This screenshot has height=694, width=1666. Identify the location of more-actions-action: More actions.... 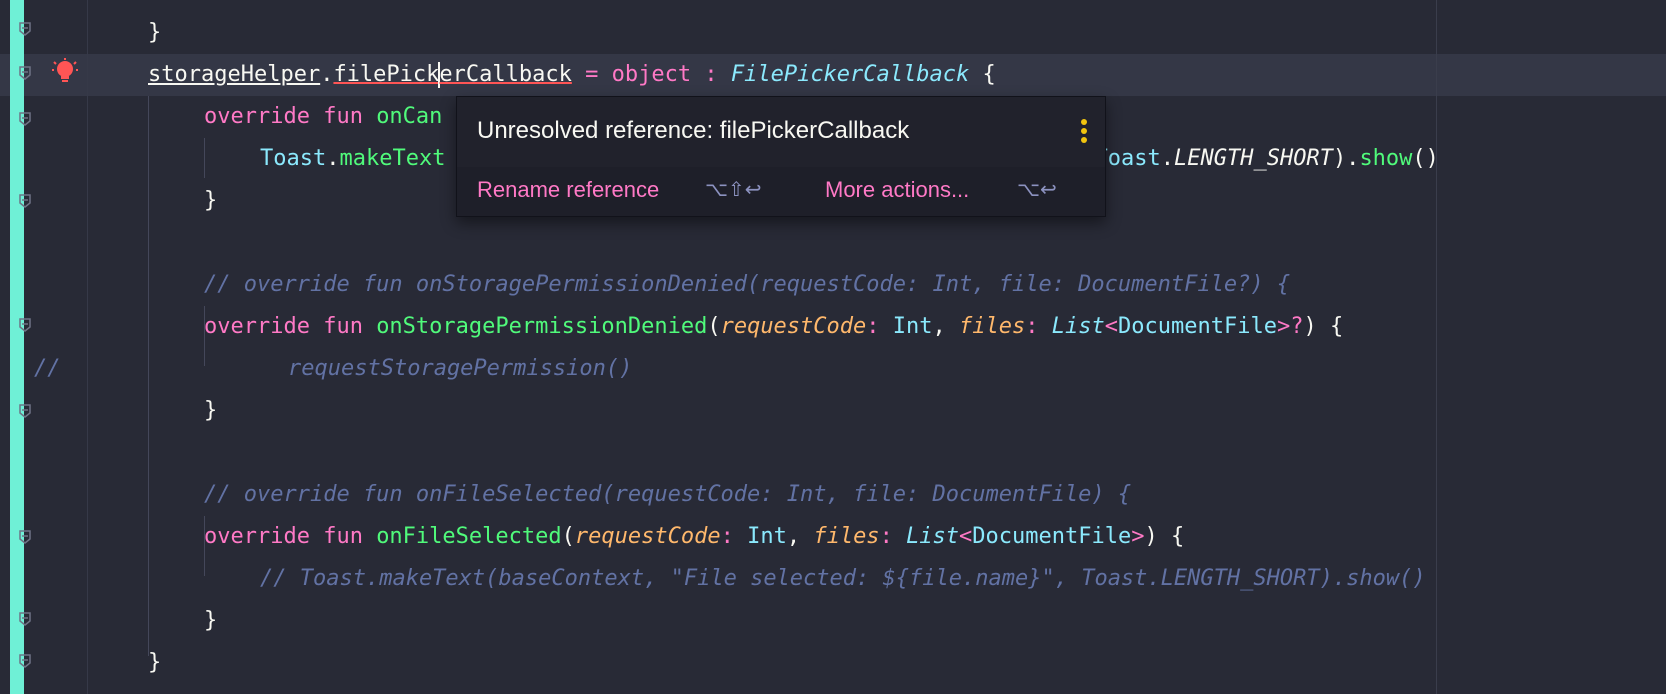
(897, 190).